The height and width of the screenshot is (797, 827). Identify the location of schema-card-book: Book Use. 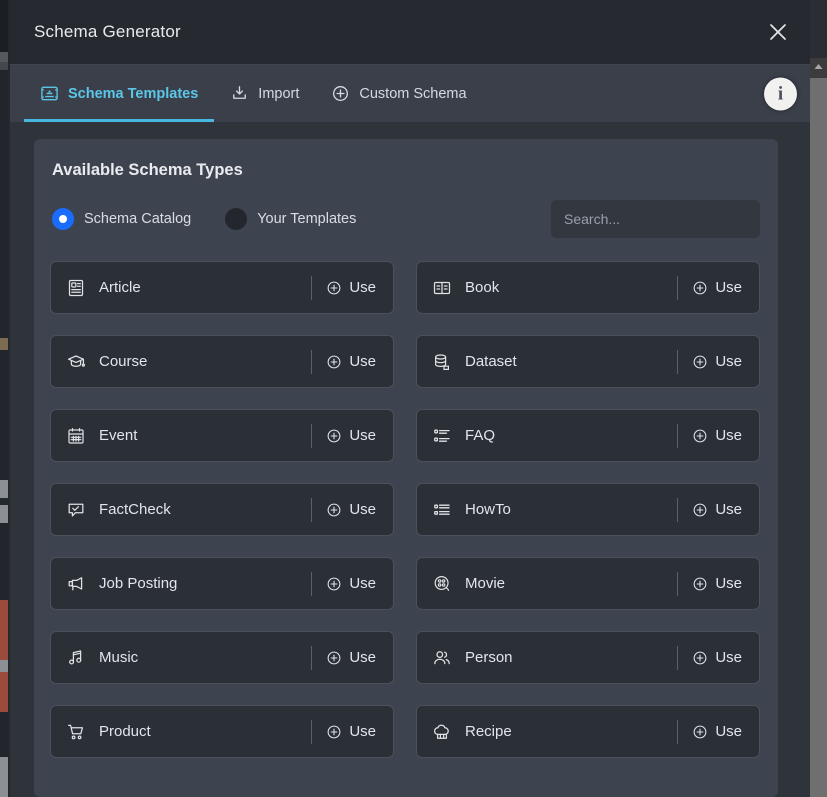
(588, 287).